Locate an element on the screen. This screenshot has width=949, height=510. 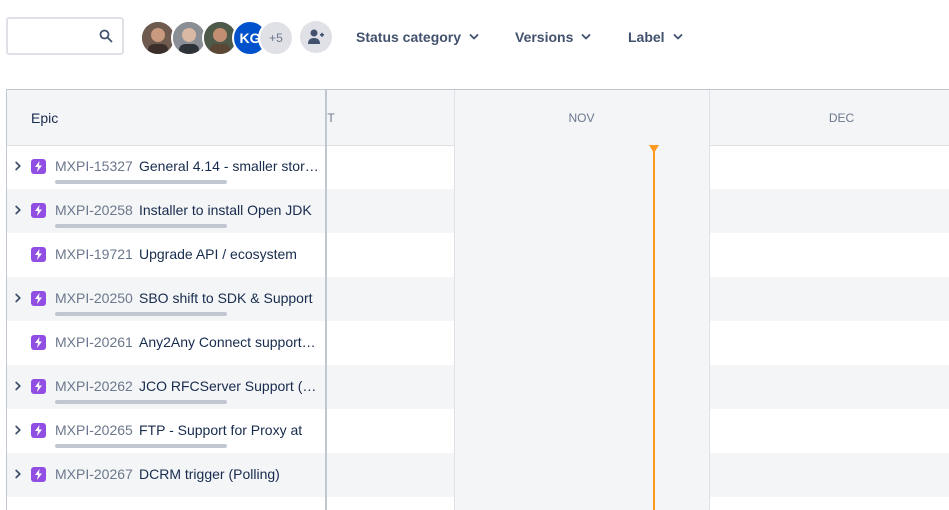
label-filter: Label is located at coordinates (655, 37).